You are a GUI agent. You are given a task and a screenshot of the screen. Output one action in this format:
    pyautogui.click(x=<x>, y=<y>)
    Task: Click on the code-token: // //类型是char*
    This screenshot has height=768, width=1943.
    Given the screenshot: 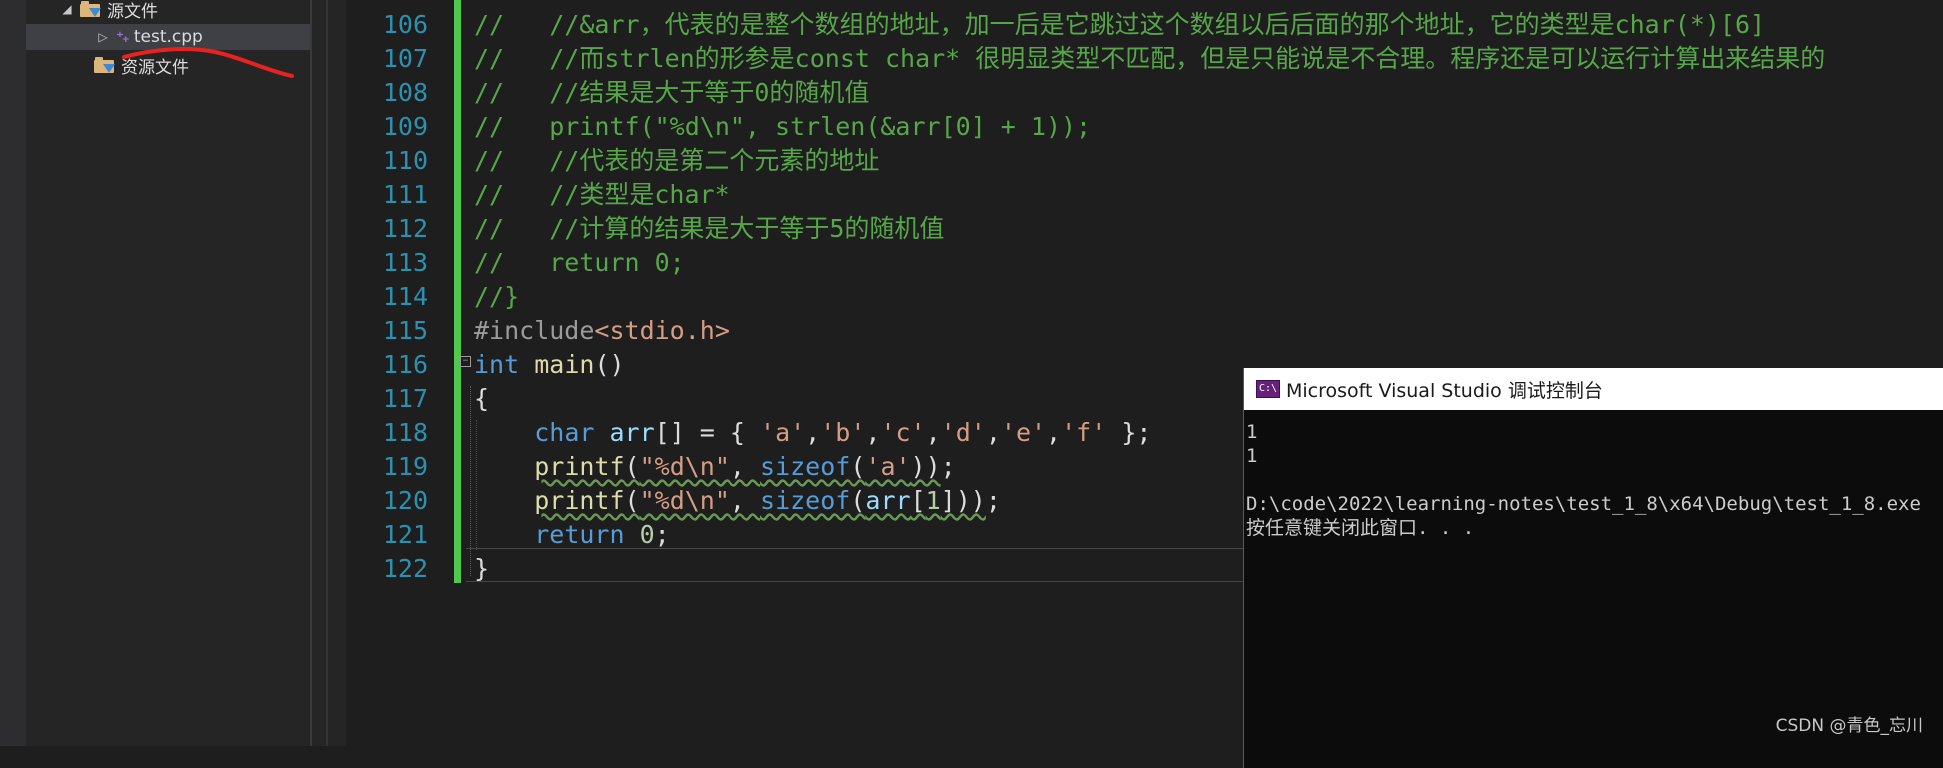 What is the action you would take?
    pyautogui.click(x=602, y=194)
    